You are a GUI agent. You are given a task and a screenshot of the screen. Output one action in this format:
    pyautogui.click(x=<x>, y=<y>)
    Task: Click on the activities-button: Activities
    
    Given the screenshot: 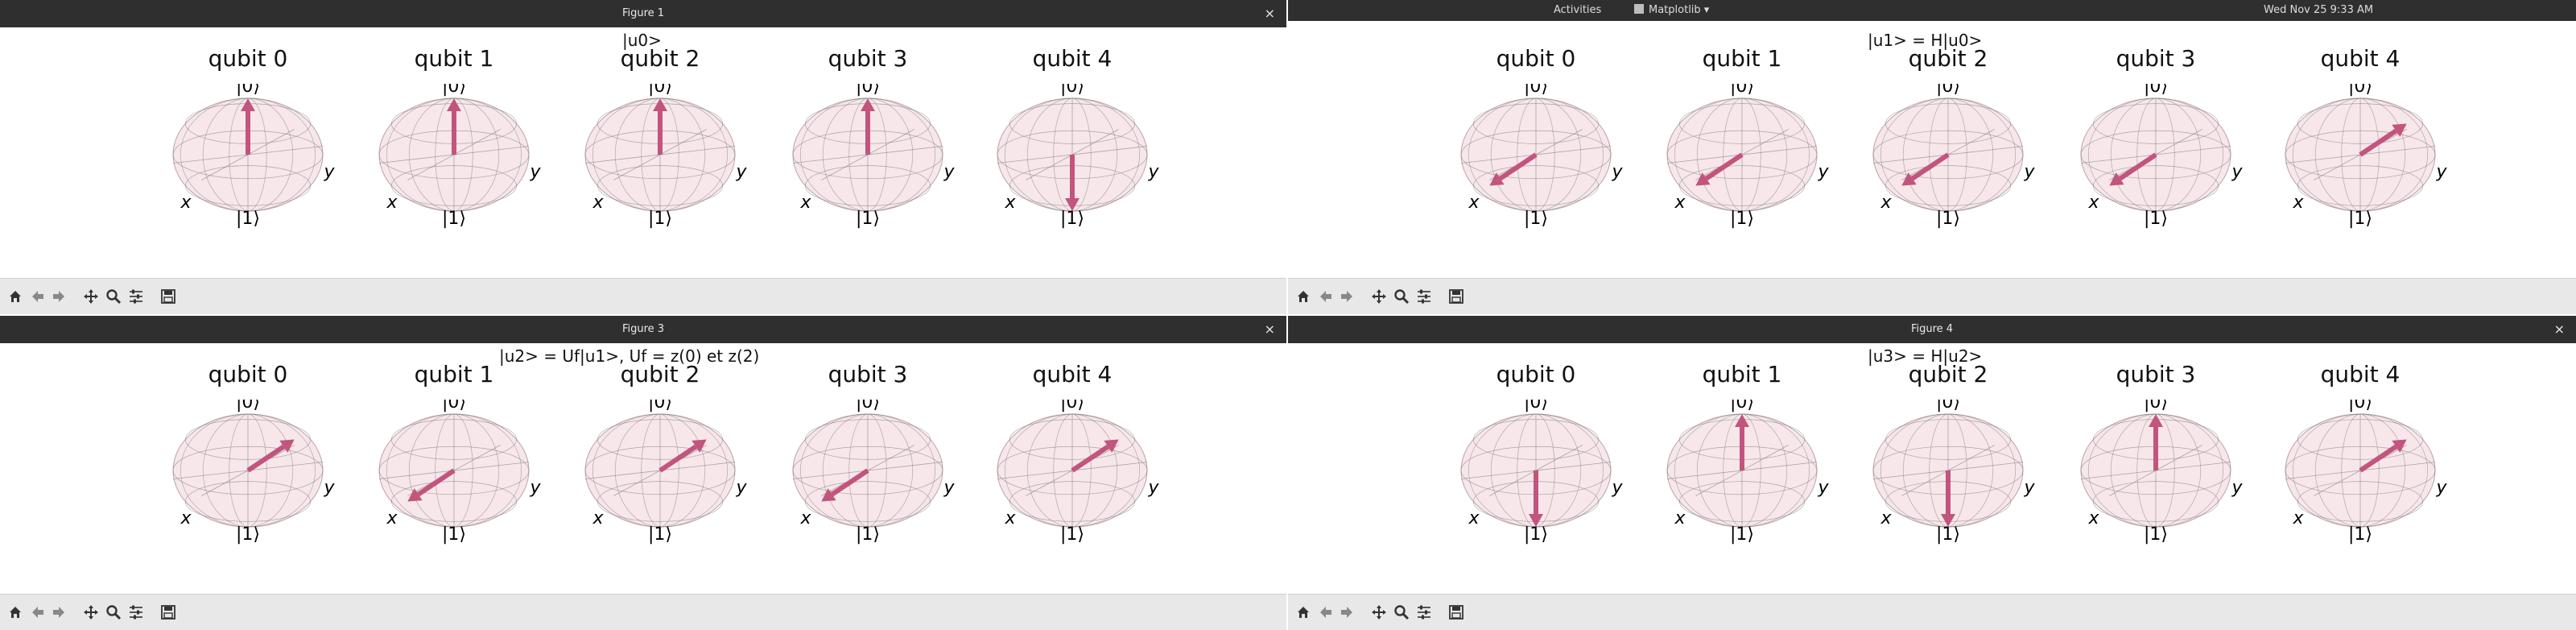 What is the action you would take?
    pyautogui.click(x=1577, y=10)
    